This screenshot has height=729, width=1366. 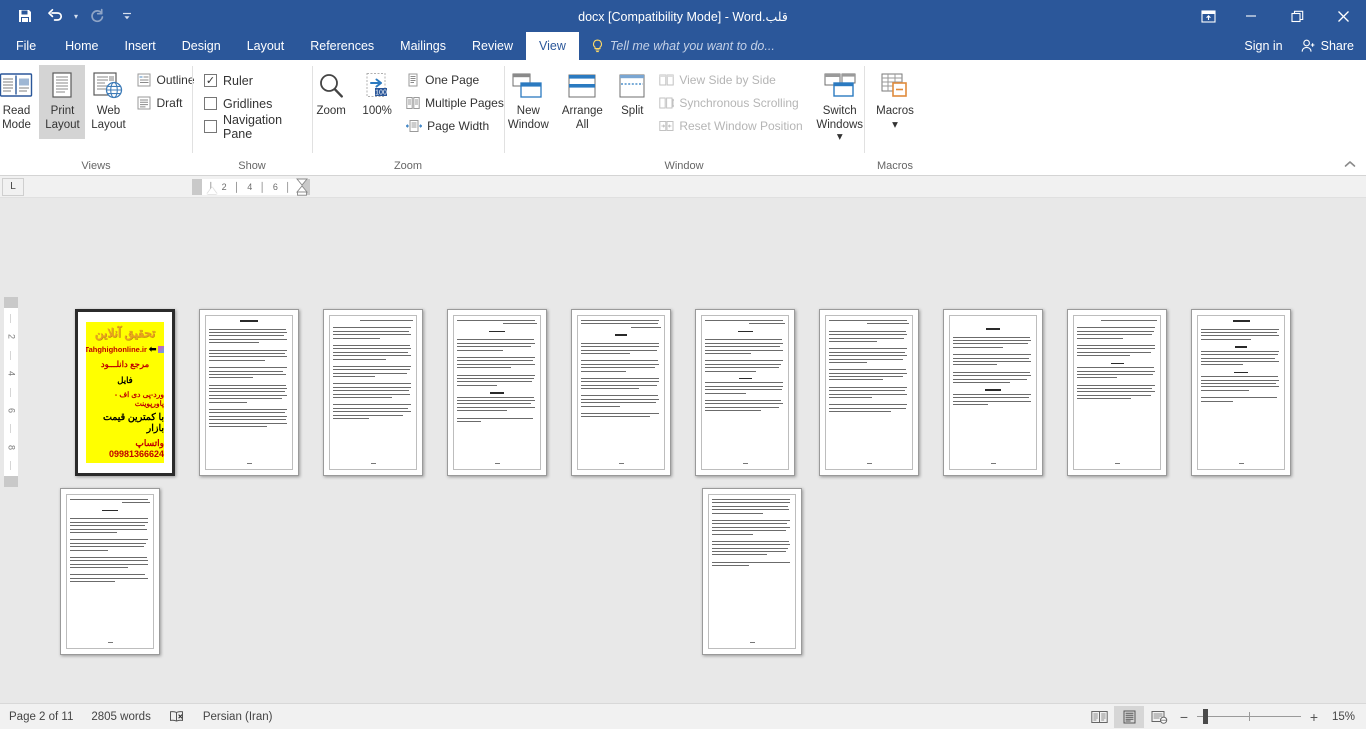 What do you see at coordinates (1329, 46) in the screenshot?
I see `share-button: Share` at bounding box center [1329, 46].